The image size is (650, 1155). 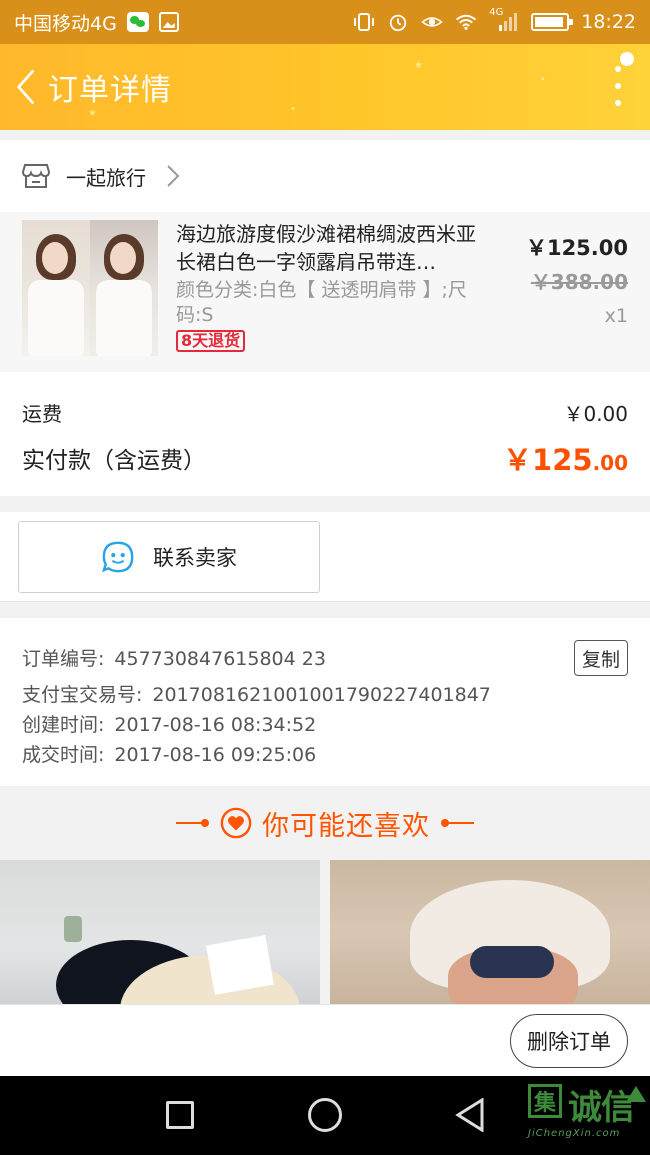 I want to click on product-original-price: ￥388.00, so click(x=579, y=282).